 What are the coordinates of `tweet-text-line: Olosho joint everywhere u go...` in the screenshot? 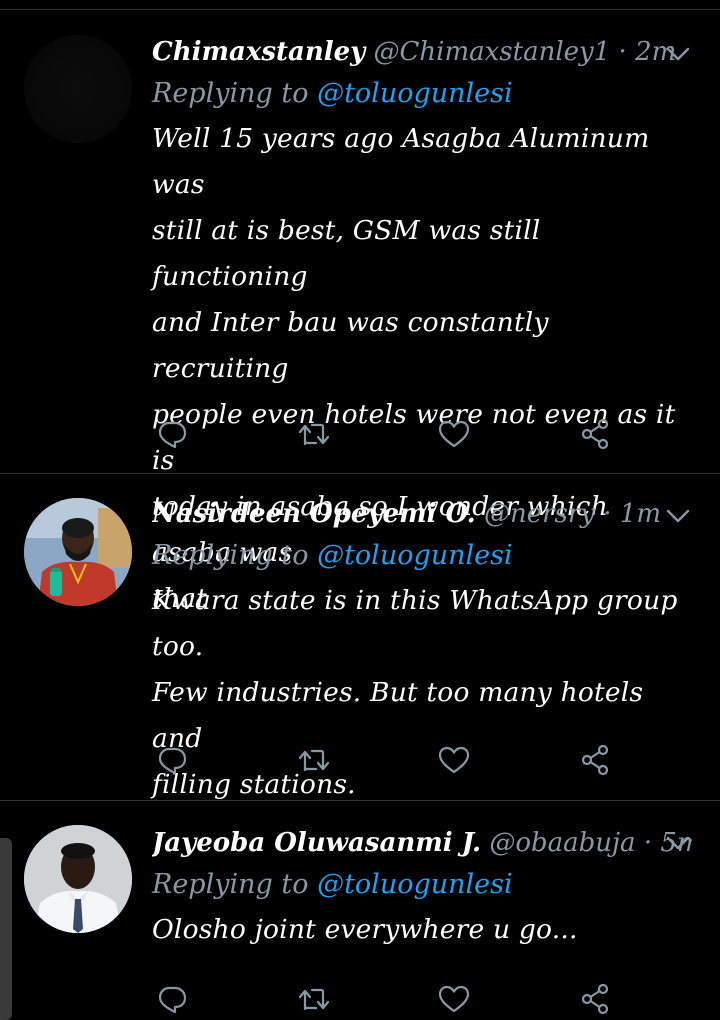 It's located at (365, 929).